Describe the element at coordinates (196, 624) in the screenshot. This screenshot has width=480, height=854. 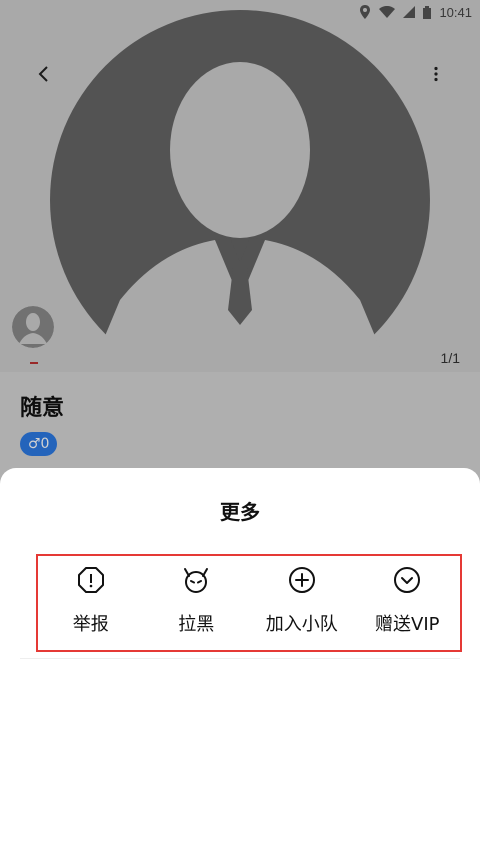
I see `block-label: 拉黑` at that location.